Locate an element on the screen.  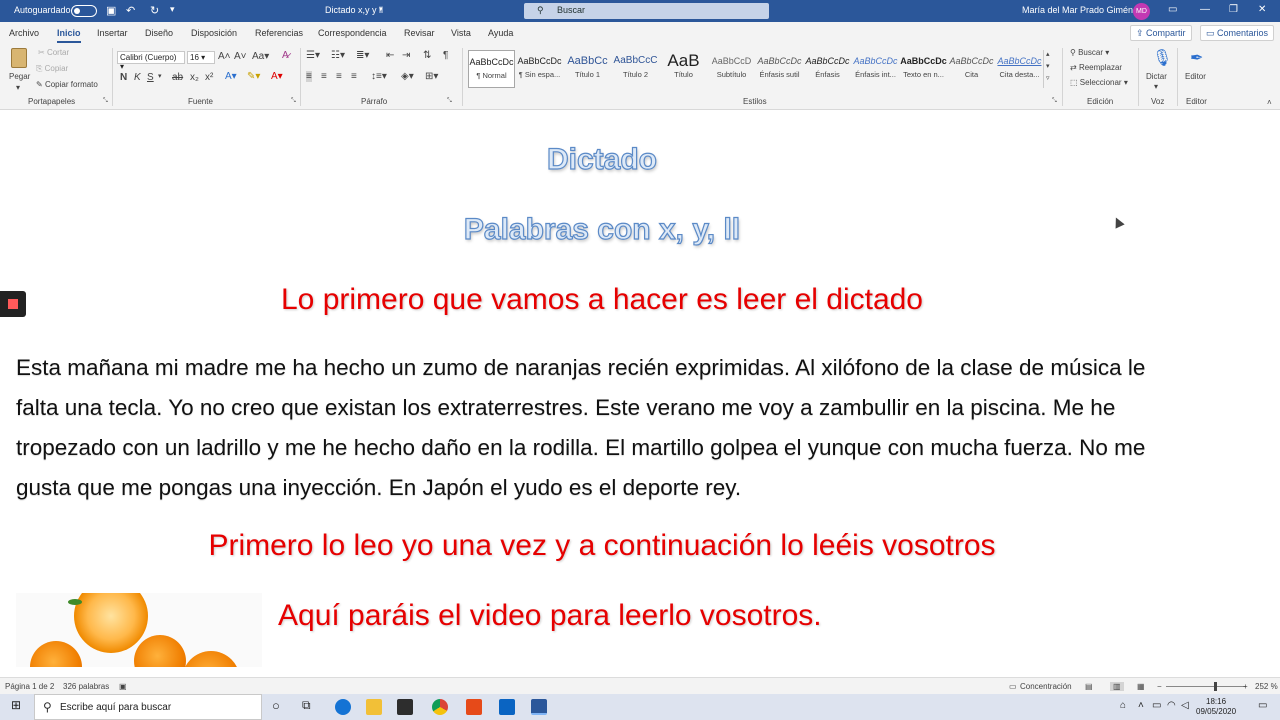
zoom-slider is located at coordinates (1206, 686).